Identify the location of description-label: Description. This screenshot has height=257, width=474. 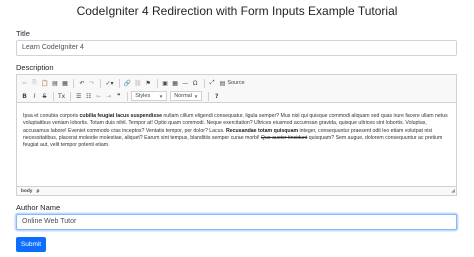
(35, 67).